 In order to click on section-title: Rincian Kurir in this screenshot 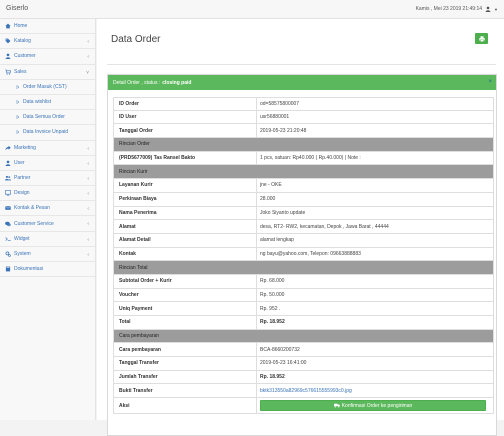, I will do `click(133, 171)`.